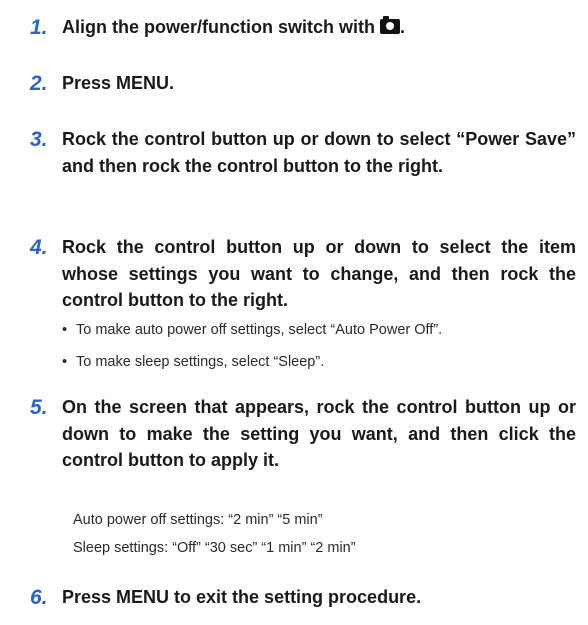 This screenshot has width=588, height=625. Describe the element at coordinates (218, 27) in the screenshot. I see `step-1-text: Align the power/function switch with` at that location.